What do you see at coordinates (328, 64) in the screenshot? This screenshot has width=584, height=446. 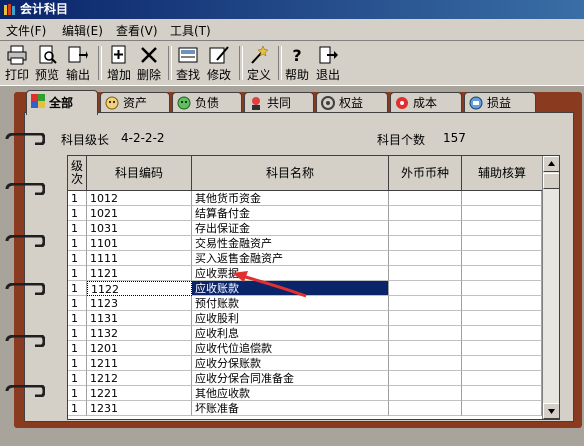 I see `exit-button: 退出` at bounding box center [328, 64].